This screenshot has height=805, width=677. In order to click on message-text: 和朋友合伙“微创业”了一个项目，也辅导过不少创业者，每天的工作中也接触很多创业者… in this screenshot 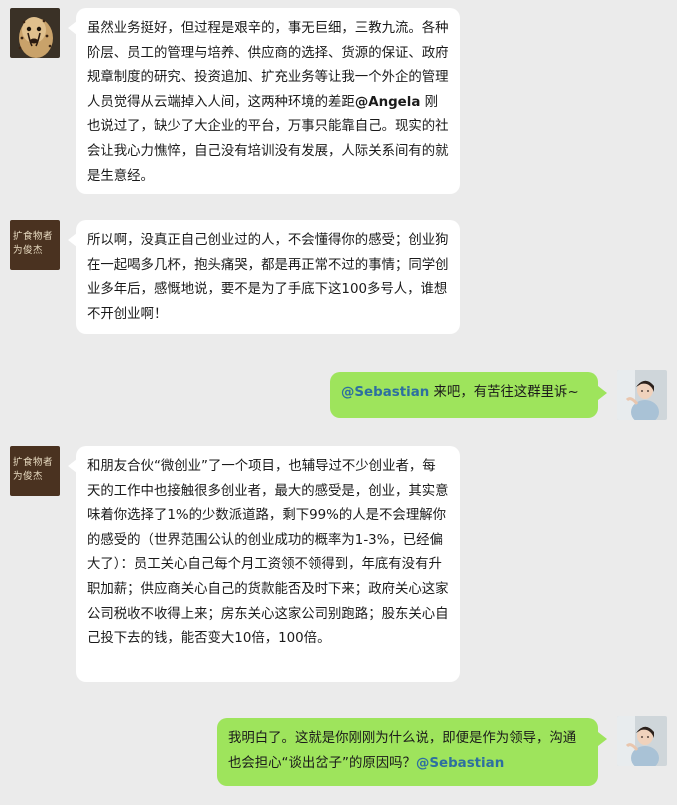, I will do `click(268, 553)`.